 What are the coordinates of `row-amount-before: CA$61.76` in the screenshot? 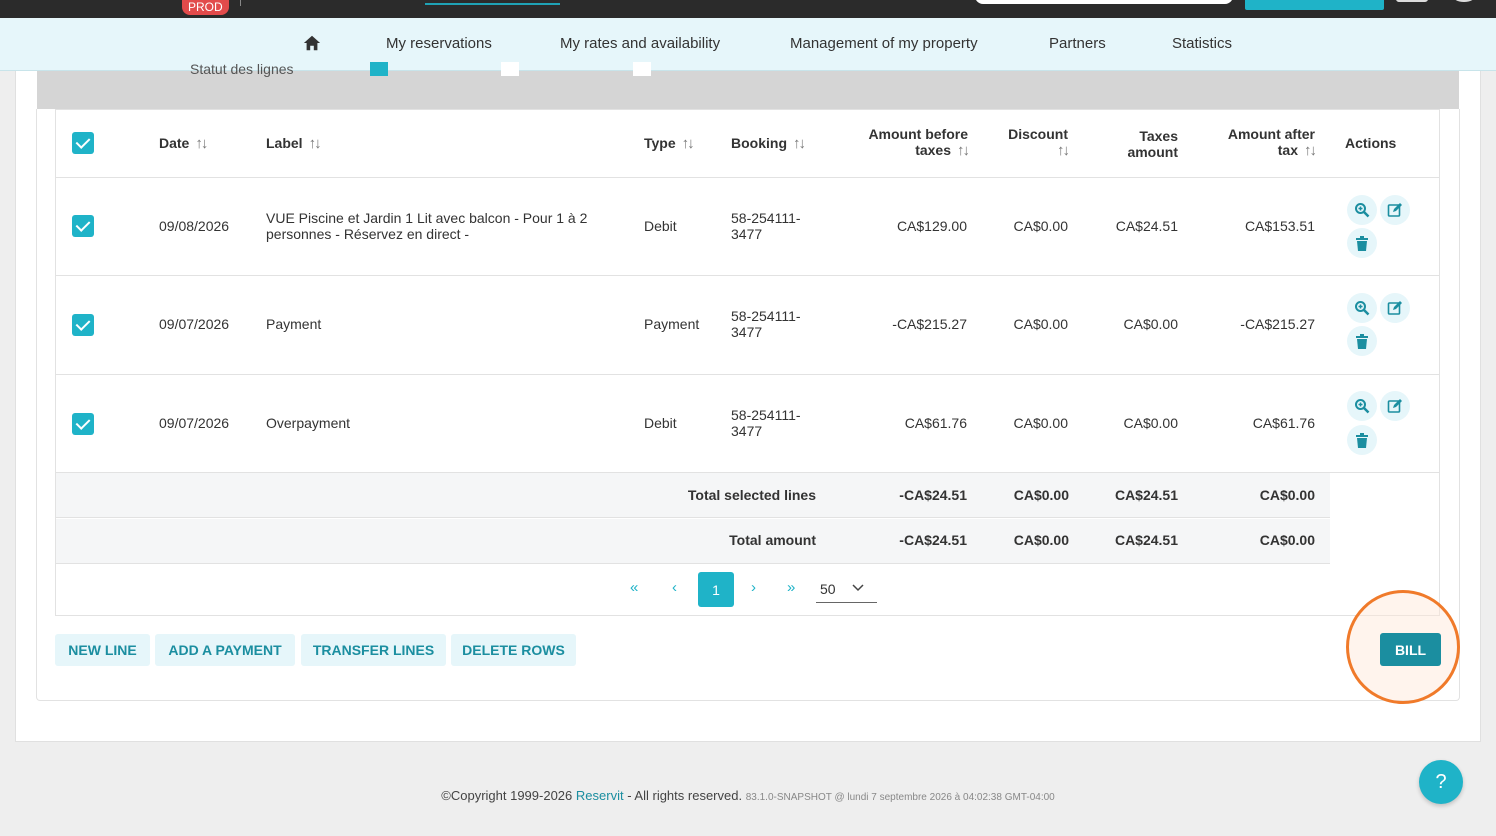 It's located at (935, 423).